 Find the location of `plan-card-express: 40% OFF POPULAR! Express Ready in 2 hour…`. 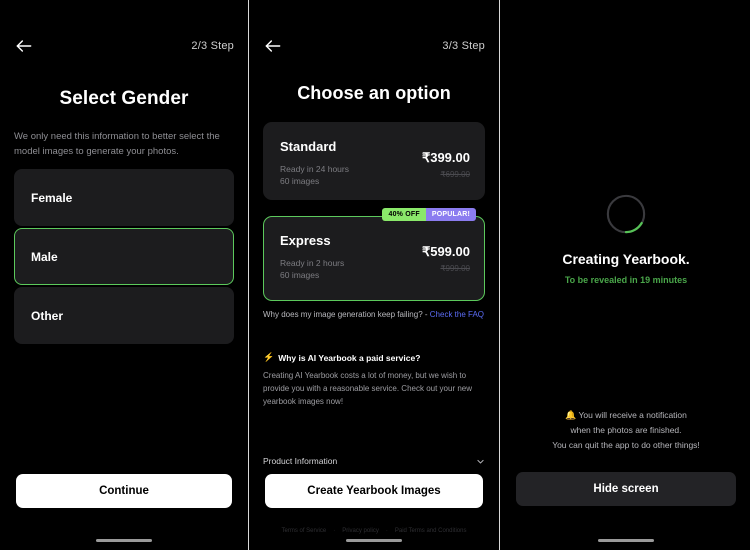

plan-card-express: 40% OFF POPULAR! Express Ready in 2 hour… is located at coordinates (374, 254).